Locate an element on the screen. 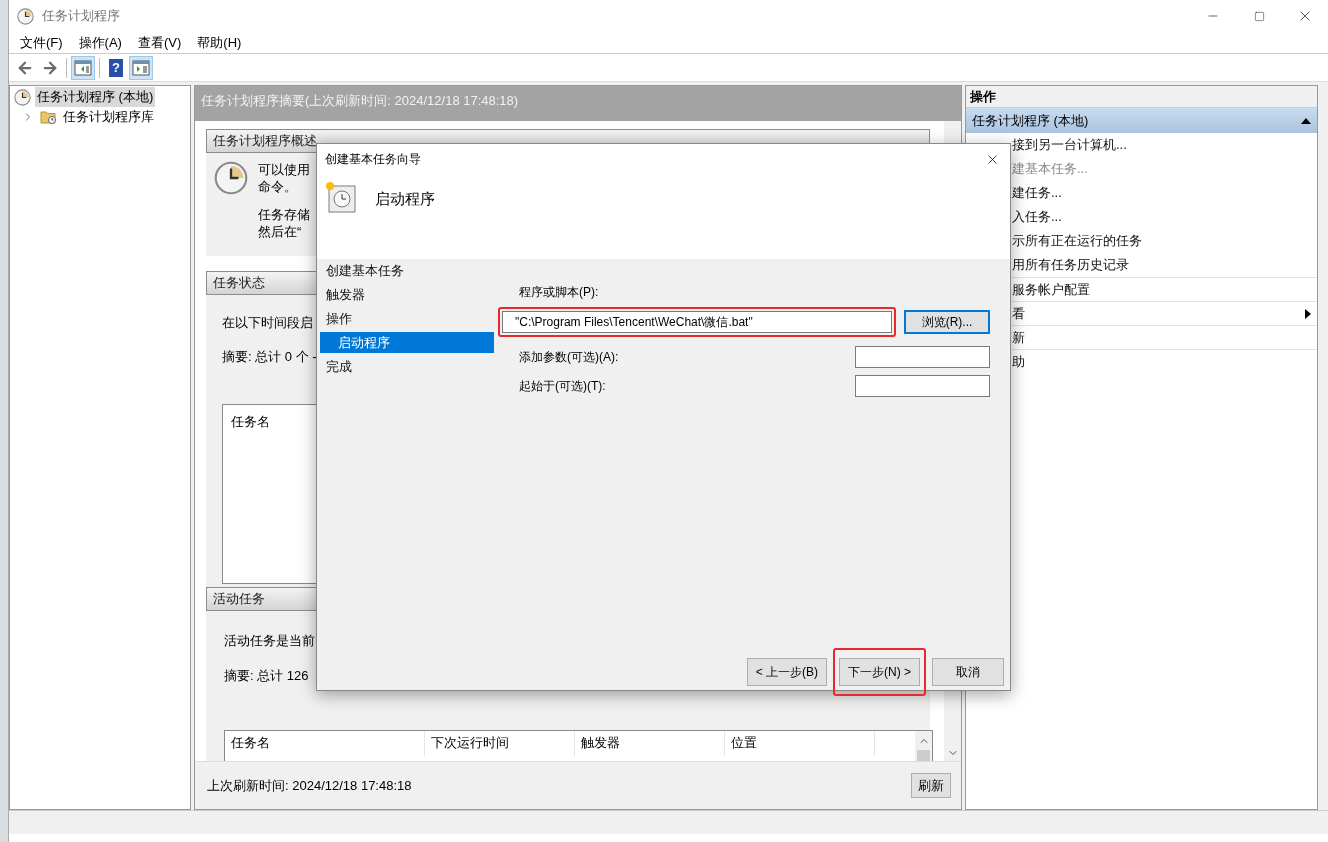 The height and width of the screenshot is (842, 1328). section-title: 任务计划程序概述 is located at coordinates (265, 141).